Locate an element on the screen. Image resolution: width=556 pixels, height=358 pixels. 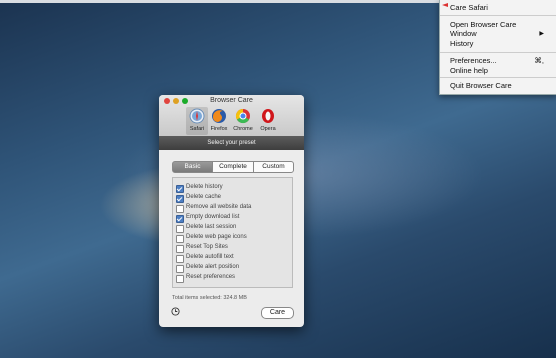
option-label: Delete history is located at coordinates (204, 187).